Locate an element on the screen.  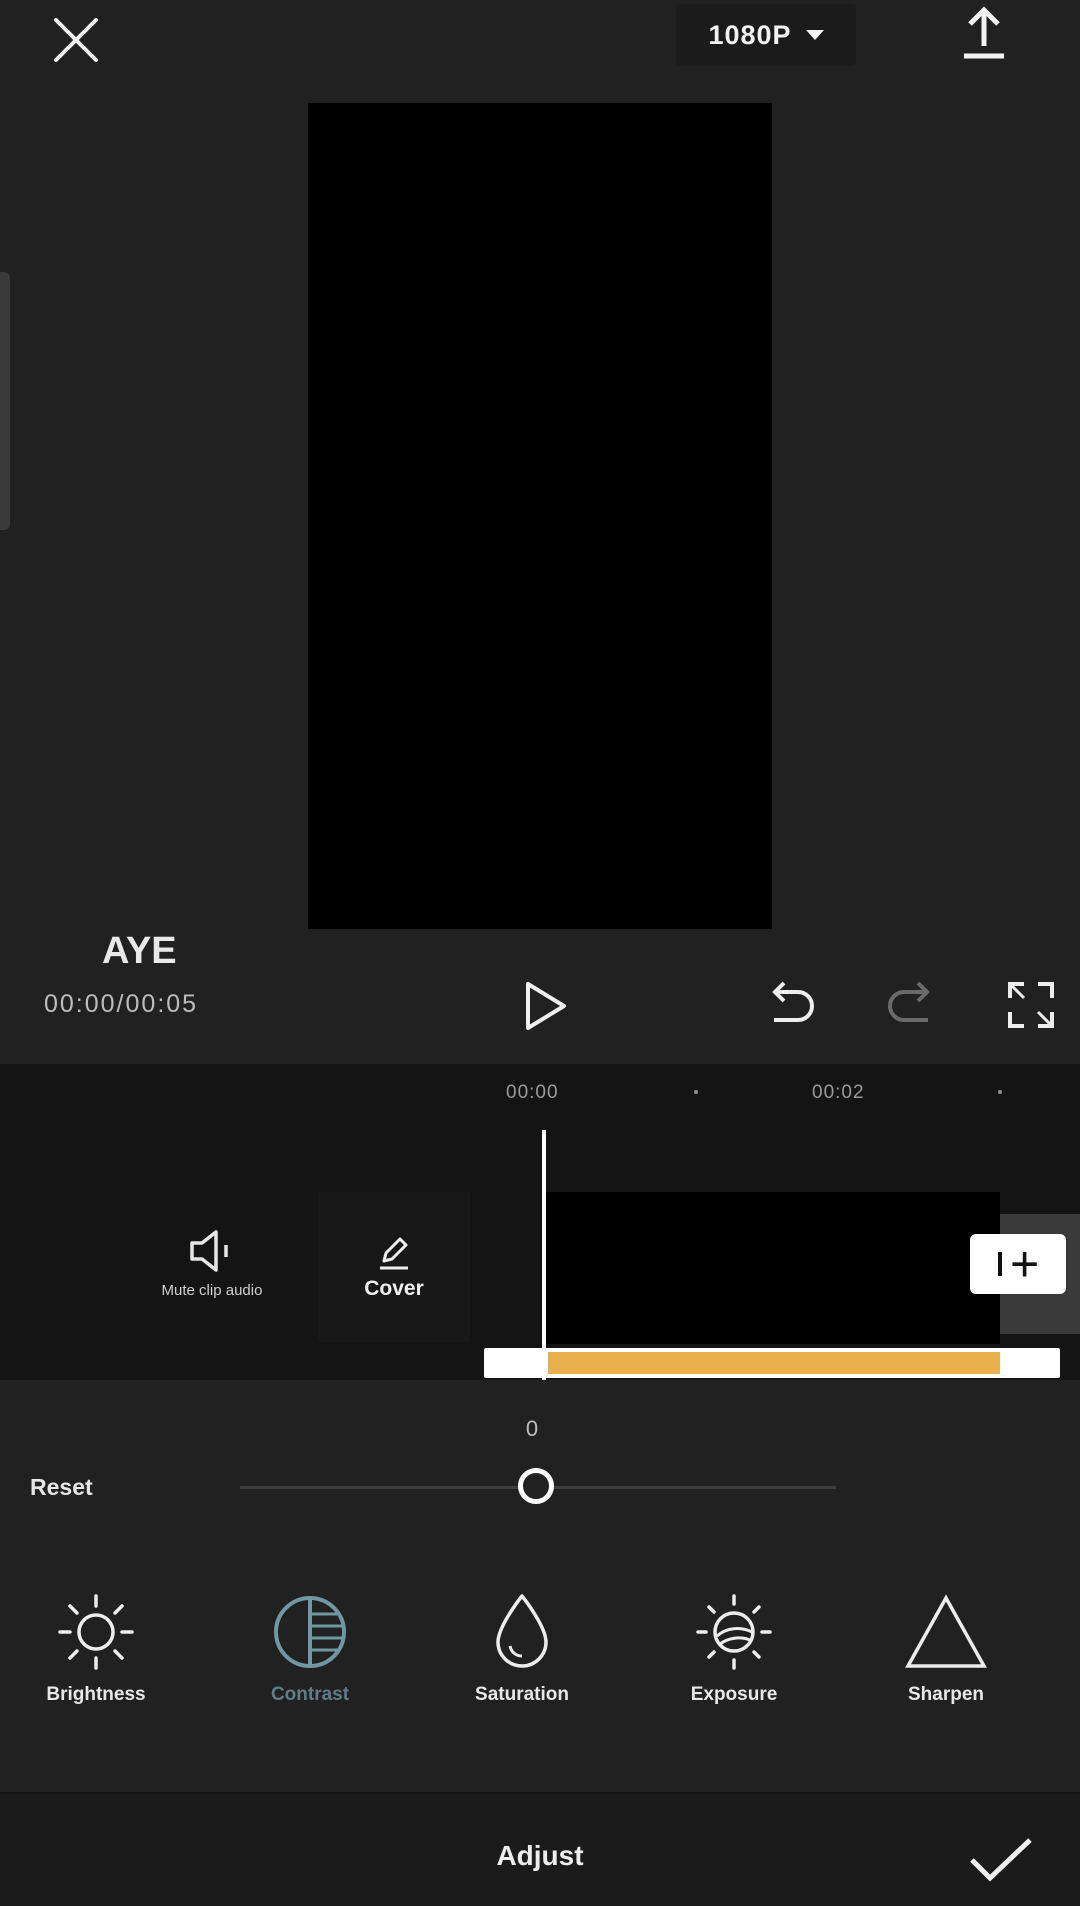
triangle-icon is located at coordinates (946, 1631).